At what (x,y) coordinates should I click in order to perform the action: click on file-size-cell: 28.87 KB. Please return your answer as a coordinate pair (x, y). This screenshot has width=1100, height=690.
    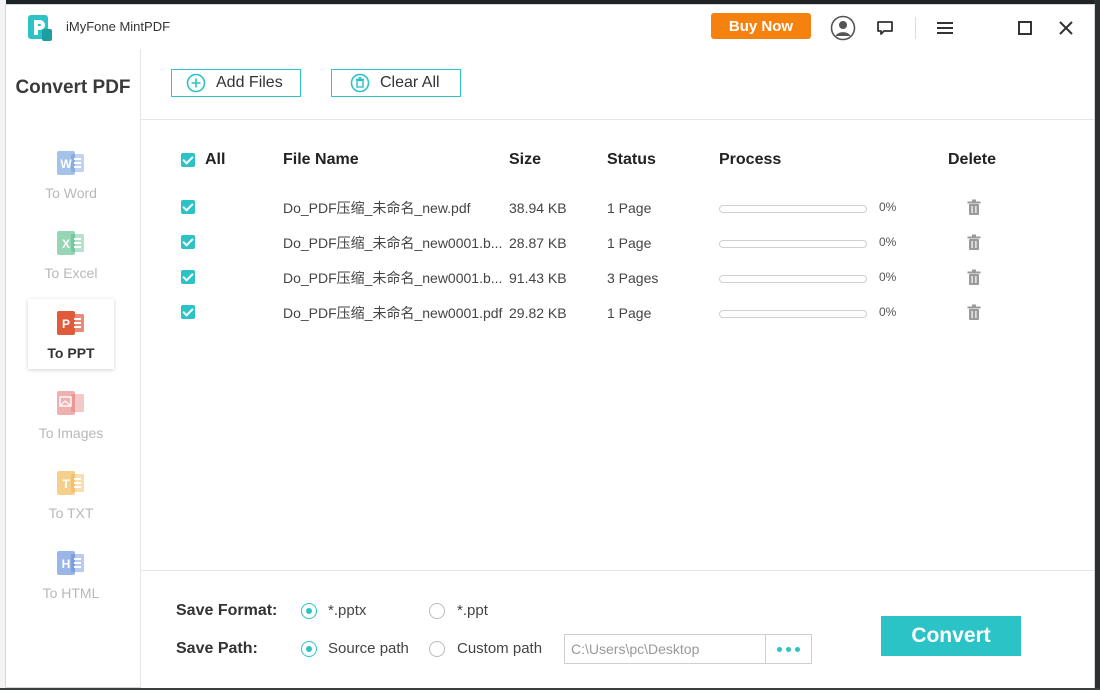
    Looking at the image, I should click on (538, 243).